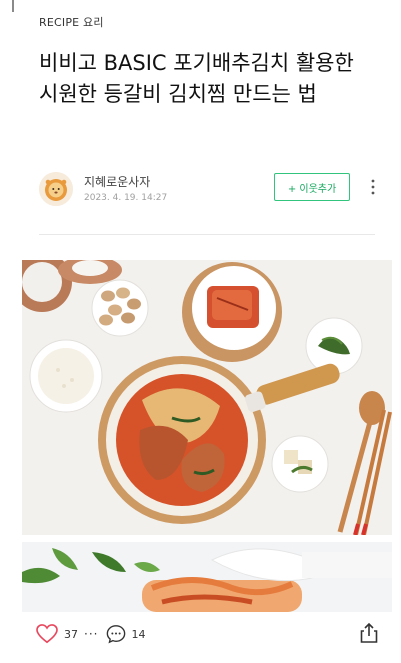 Image resolution: width=401 pixels, height=663 pixels. What do you see at coordinates (71, 22) in the screenshot?
I see `post-category: RECIPE 요리` at bounding box center [71, 22].